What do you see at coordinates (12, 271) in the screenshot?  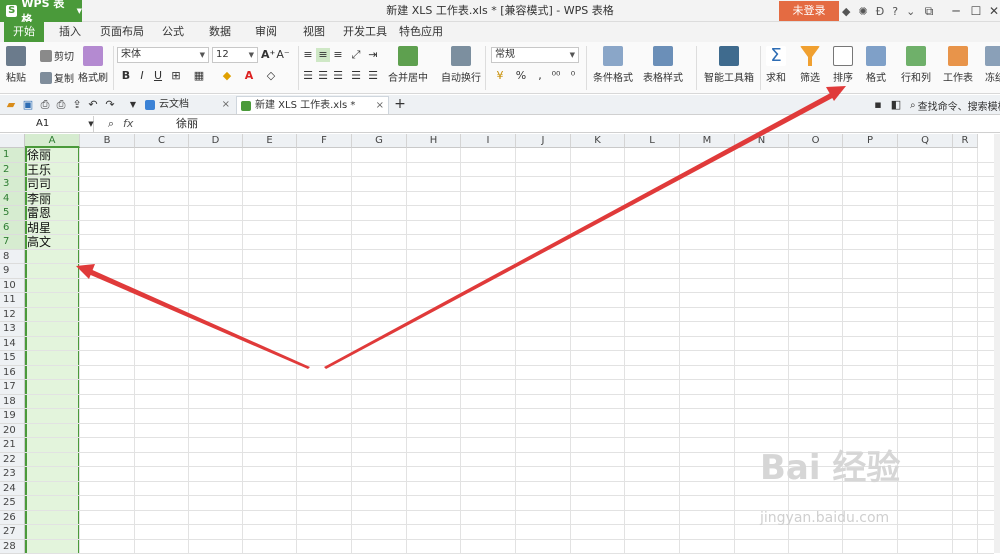 I see `row-header-9: 9` at bounding box center [12, 271].